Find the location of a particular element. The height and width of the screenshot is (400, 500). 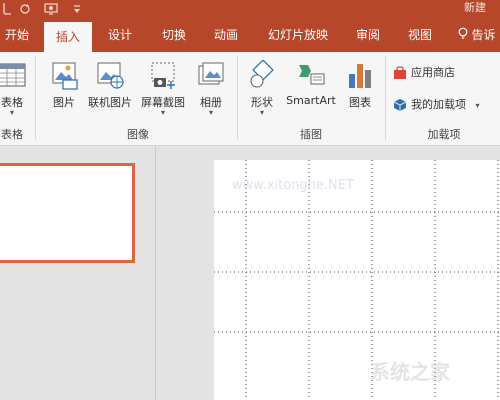

shapes-icon is located at coordinates (262, 74).